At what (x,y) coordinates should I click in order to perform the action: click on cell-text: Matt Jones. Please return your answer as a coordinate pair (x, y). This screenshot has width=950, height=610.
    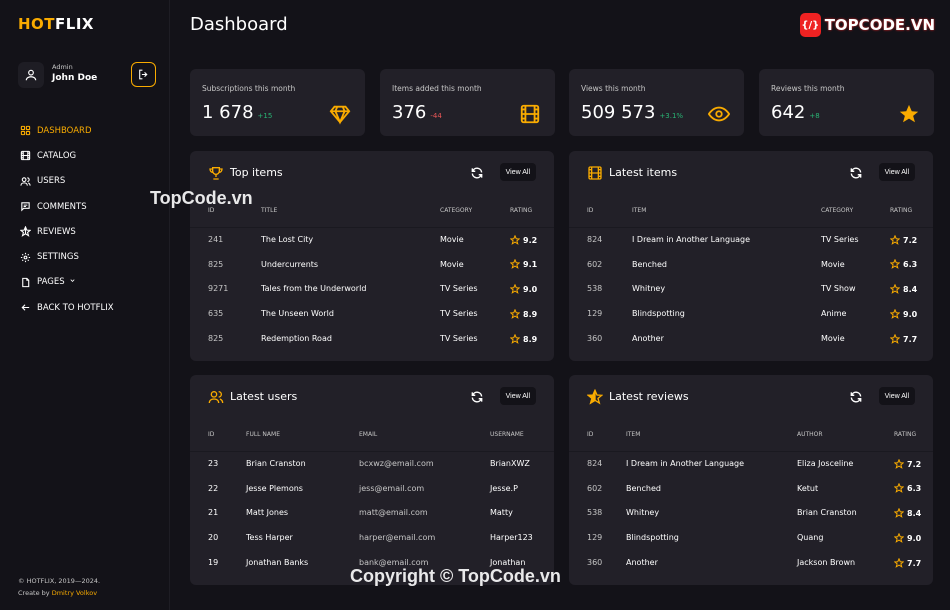
    Looking at the image, I should click on (267, 513).